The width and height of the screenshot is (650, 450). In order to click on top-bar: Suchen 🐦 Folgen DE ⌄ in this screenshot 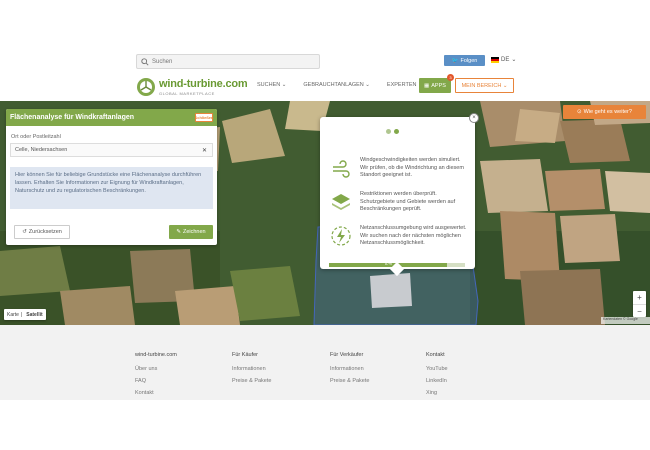, I will do `click(325, 62)`.